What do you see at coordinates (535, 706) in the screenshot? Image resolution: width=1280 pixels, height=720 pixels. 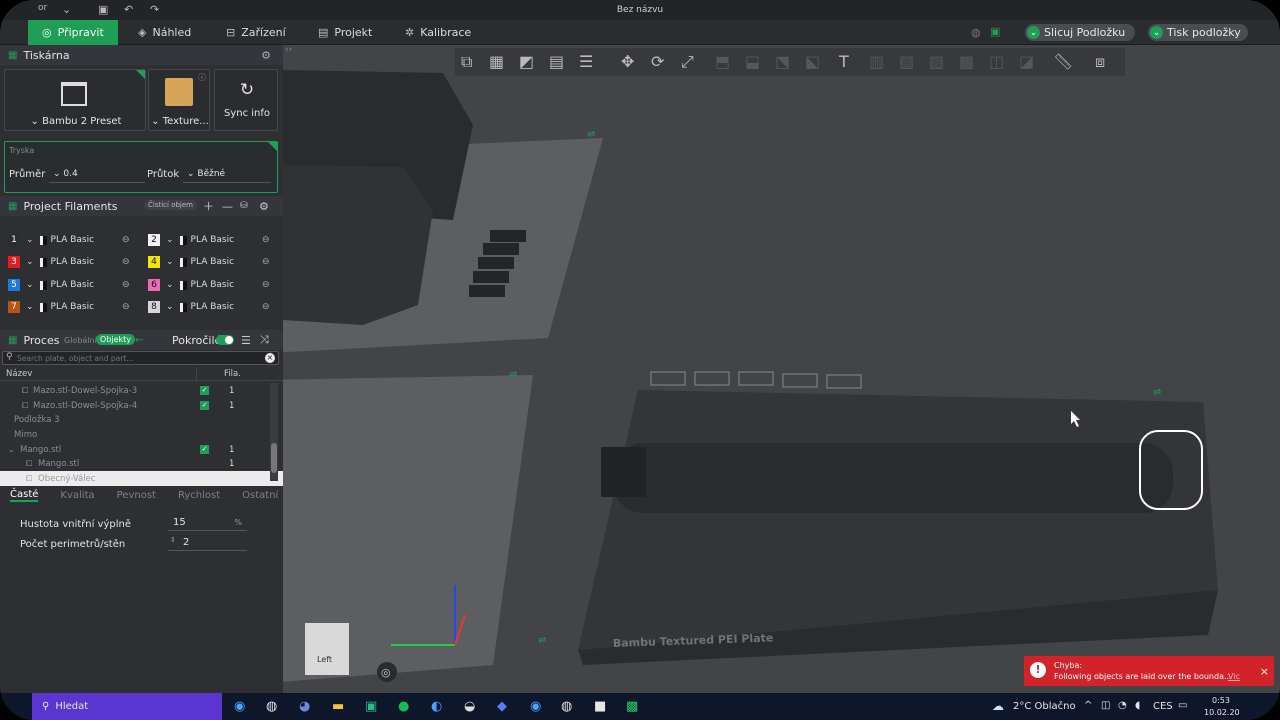 I see `chrome-icon: ◉` at bounding box center [535, 706].